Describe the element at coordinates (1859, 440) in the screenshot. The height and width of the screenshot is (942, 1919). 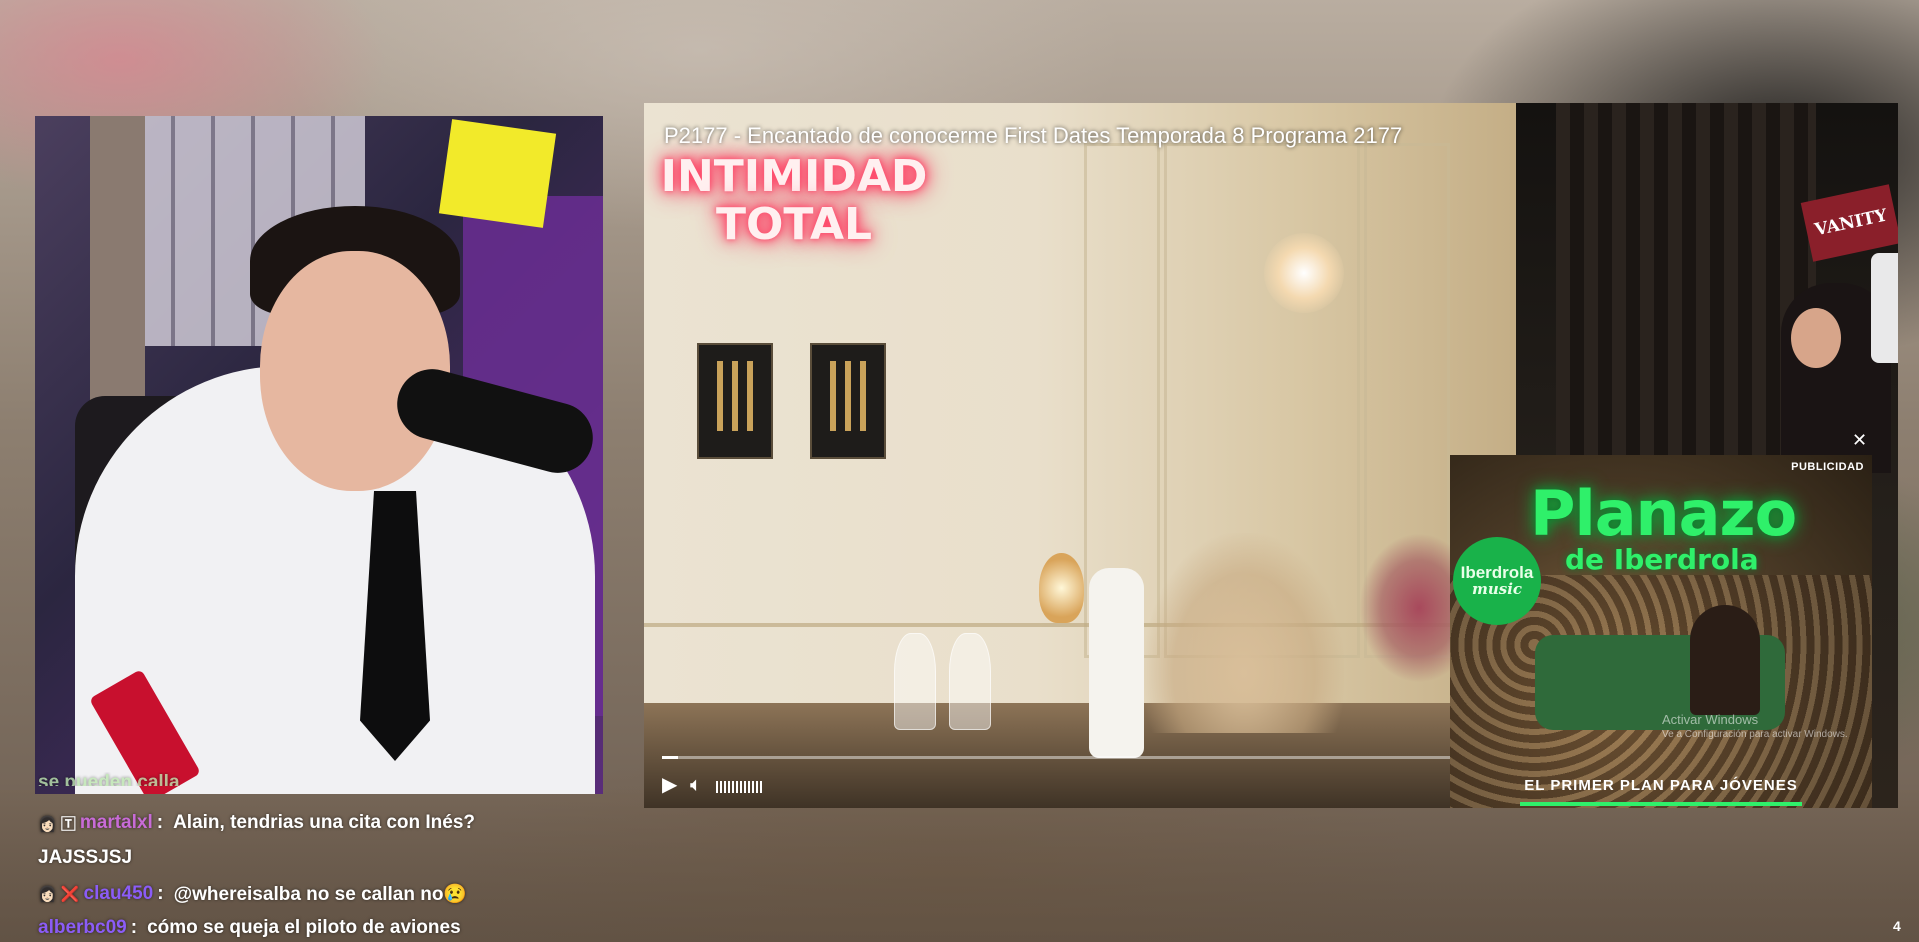
I see `close-icon: ✕` at that location.